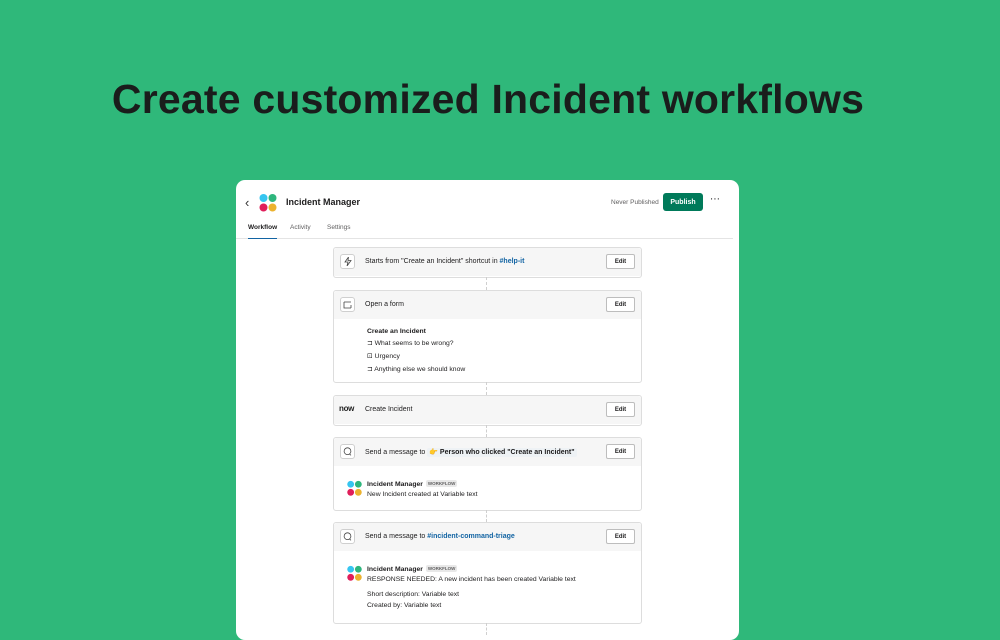 Image resolution: width=1000 pixels, height=640 pixels. What do you see at coordinates (484, 231) in the screenshot?
I see `tab-bar: Workflow Activity Settings` at bounding box center [484, 231].